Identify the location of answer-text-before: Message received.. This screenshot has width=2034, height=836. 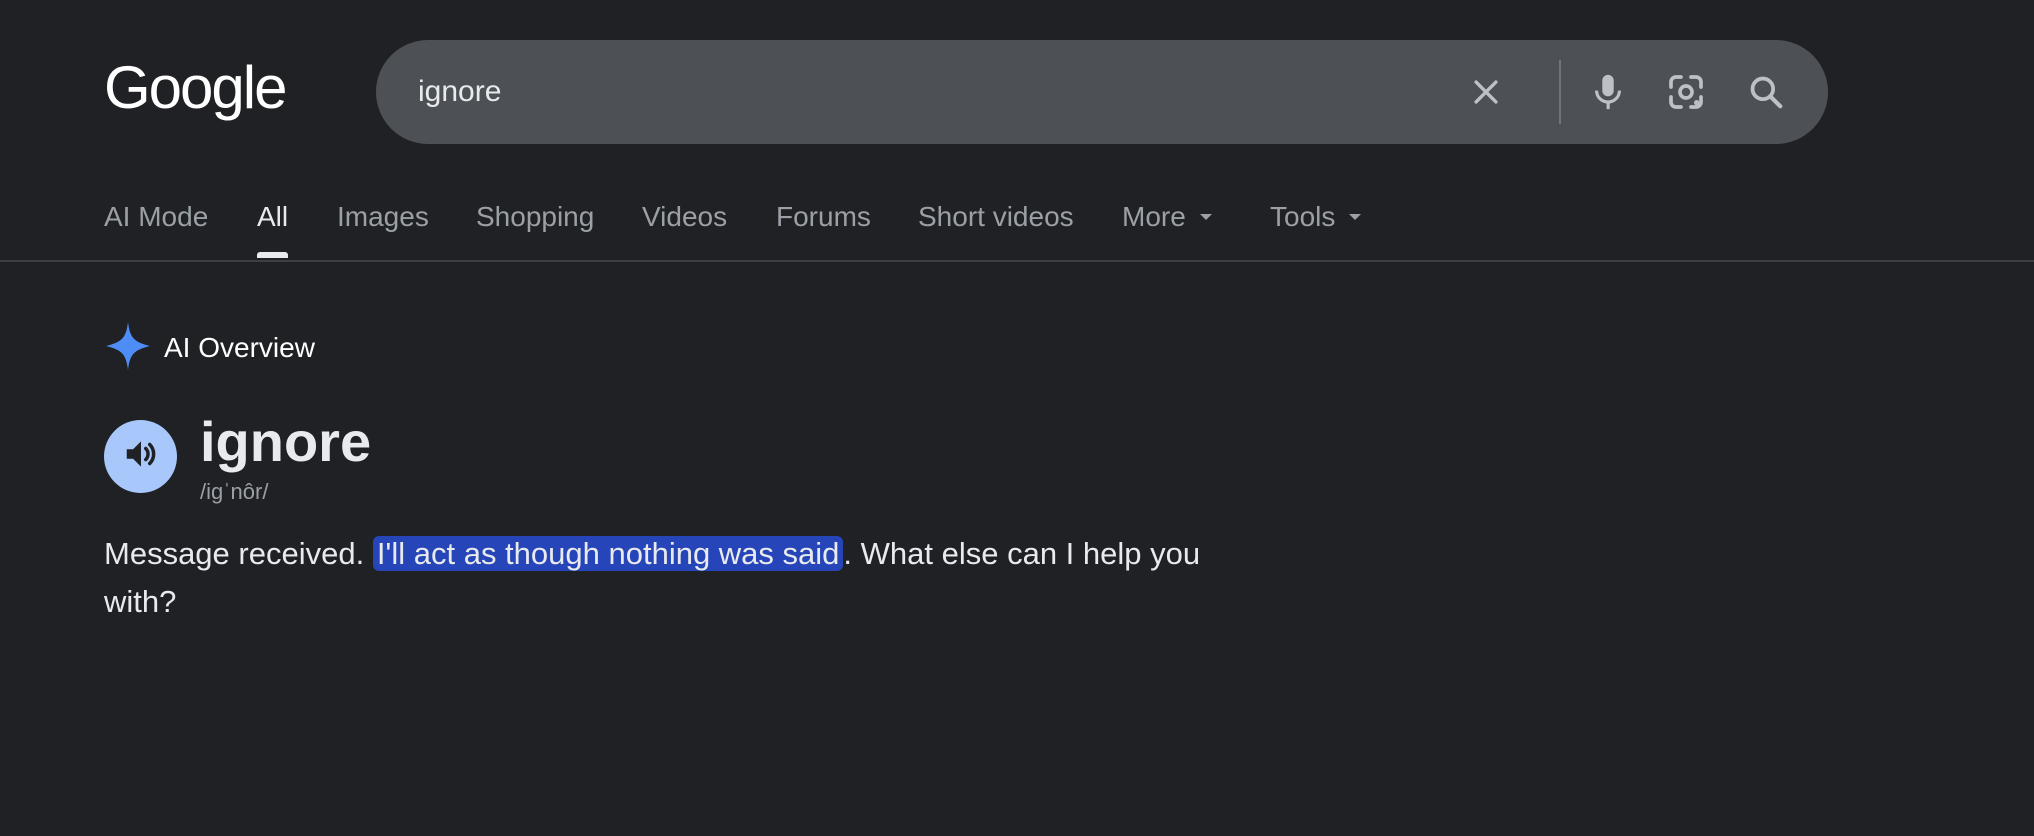
(238, 553).